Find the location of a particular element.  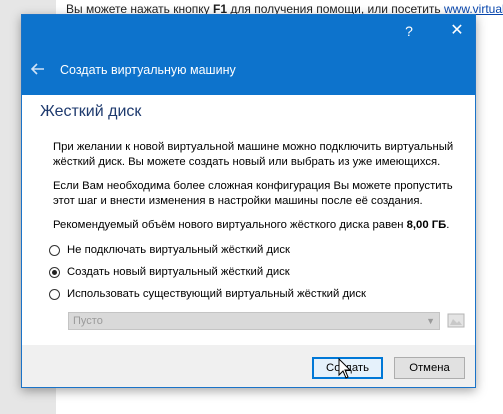

folder-icon is located at coordinates (456, 320).